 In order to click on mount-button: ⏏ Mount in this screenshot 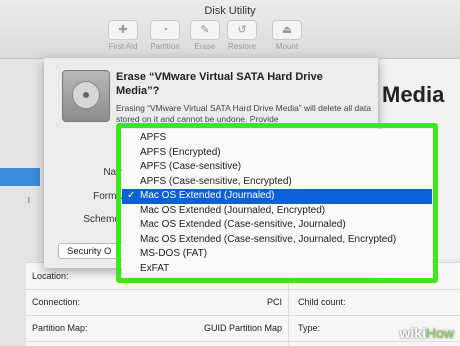, I will do `click(287, 35)`.